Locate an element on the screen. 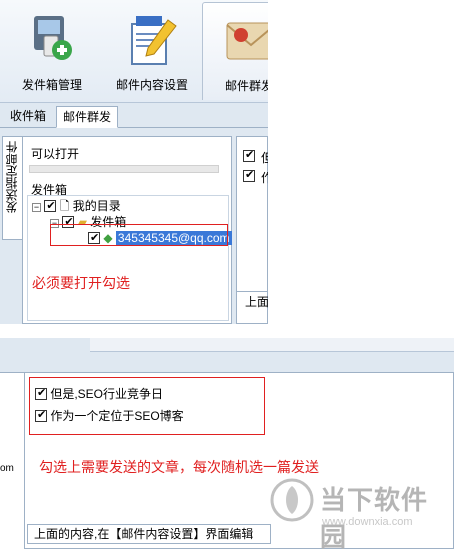 Image resolution: width=454 pixels, height=549 pixels. watermark-url: www.downxia.com is located at coordinates (367, 522).